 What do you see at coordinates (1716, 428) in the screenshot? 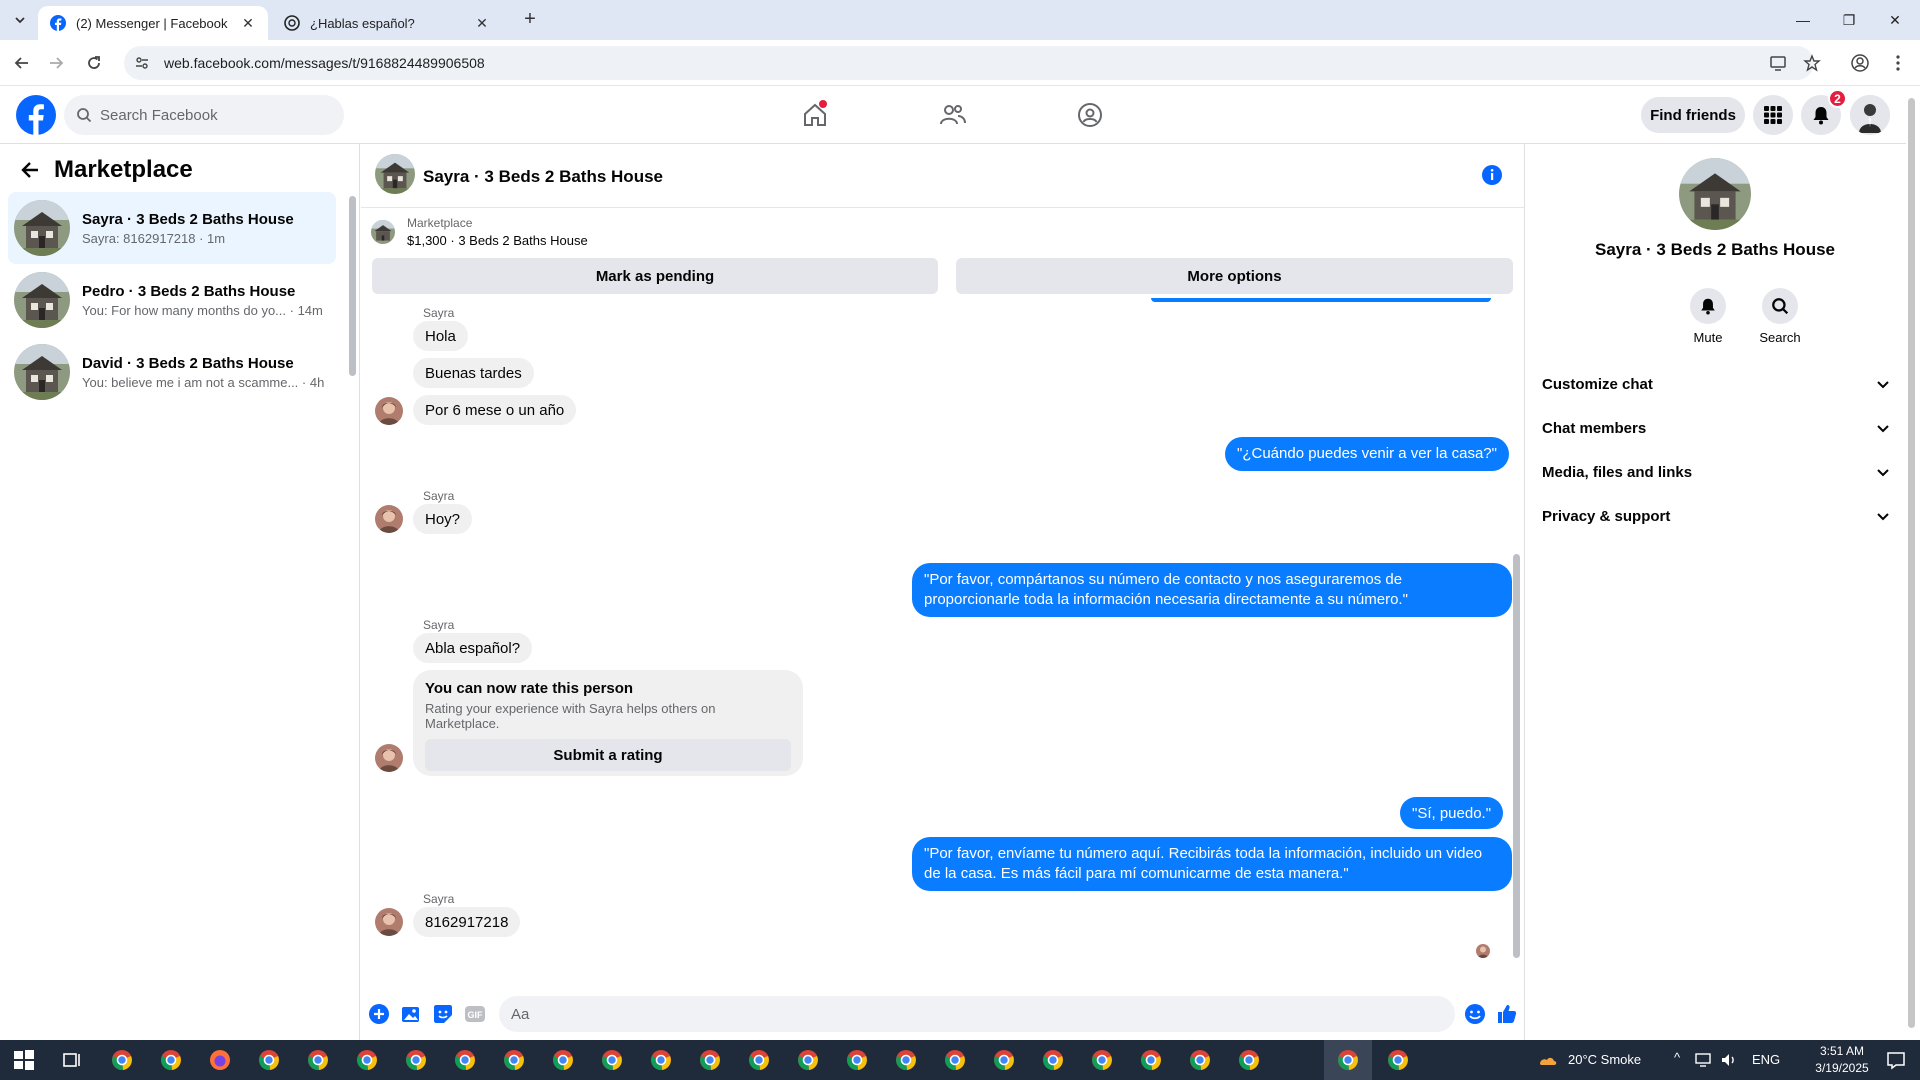
I see `chat-members-section: Chat members` at bounding box center [1716, 428].